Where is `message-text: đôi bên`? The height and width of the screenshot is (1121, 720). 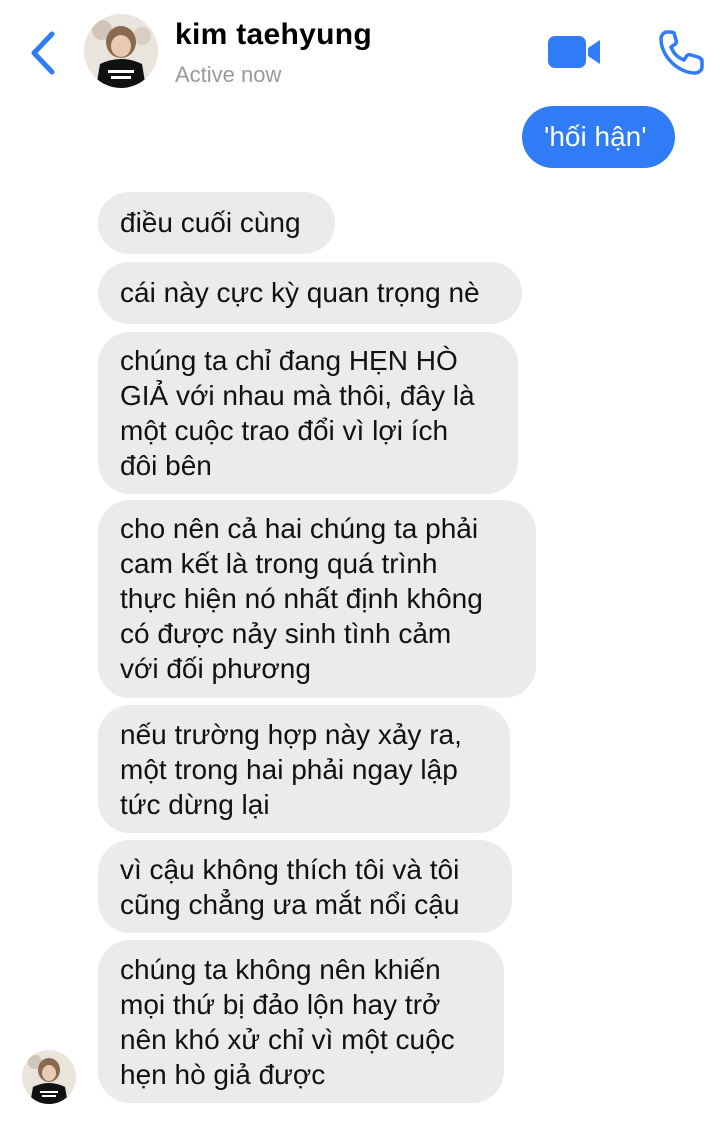 message-text: đôi bên is located at coordinates (166, 465).